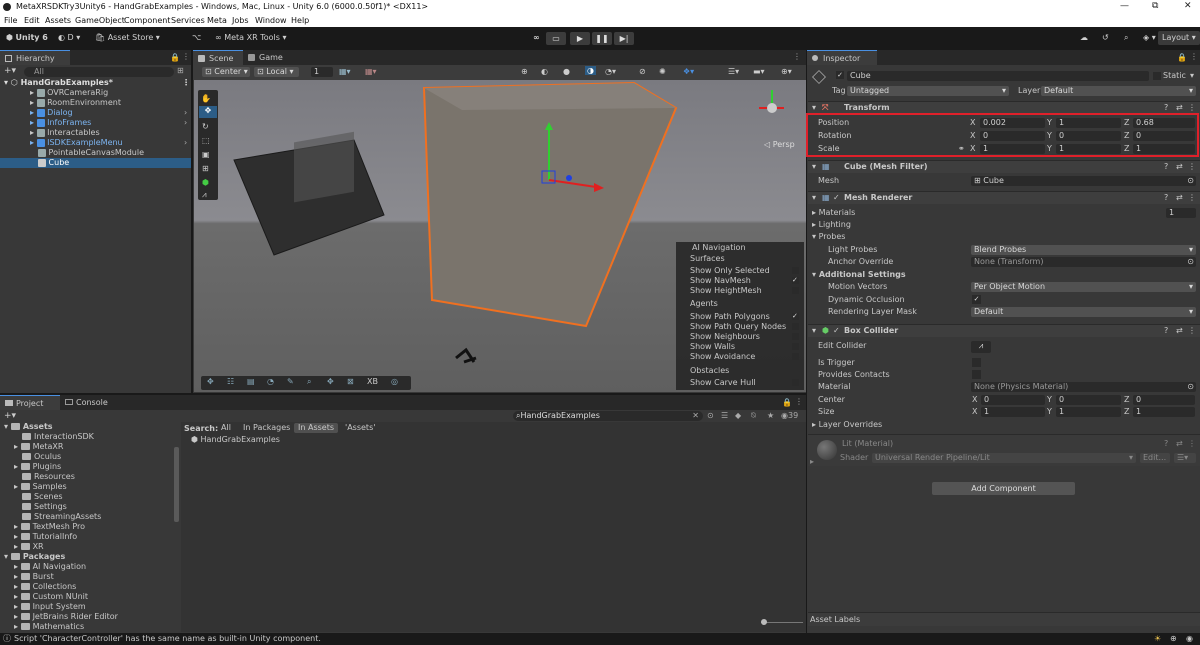 This screenshot has width=1200, height=645. What do you see at coordinates (1084, 38) in the screenshot?
I see `cloud-icon: ☁` at bounding box center [1084, 38].